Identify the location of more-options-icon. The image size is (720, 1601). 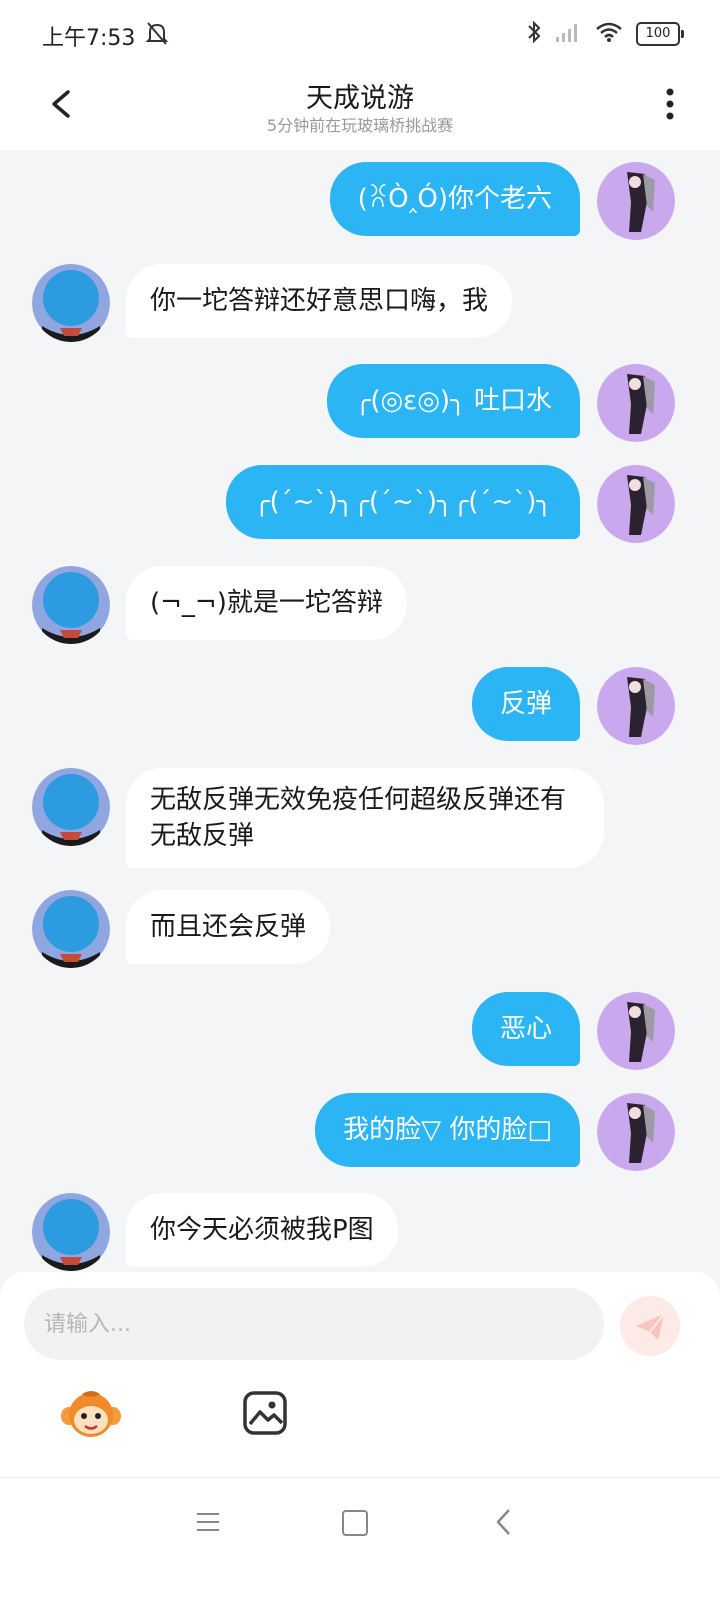
(670, 104).